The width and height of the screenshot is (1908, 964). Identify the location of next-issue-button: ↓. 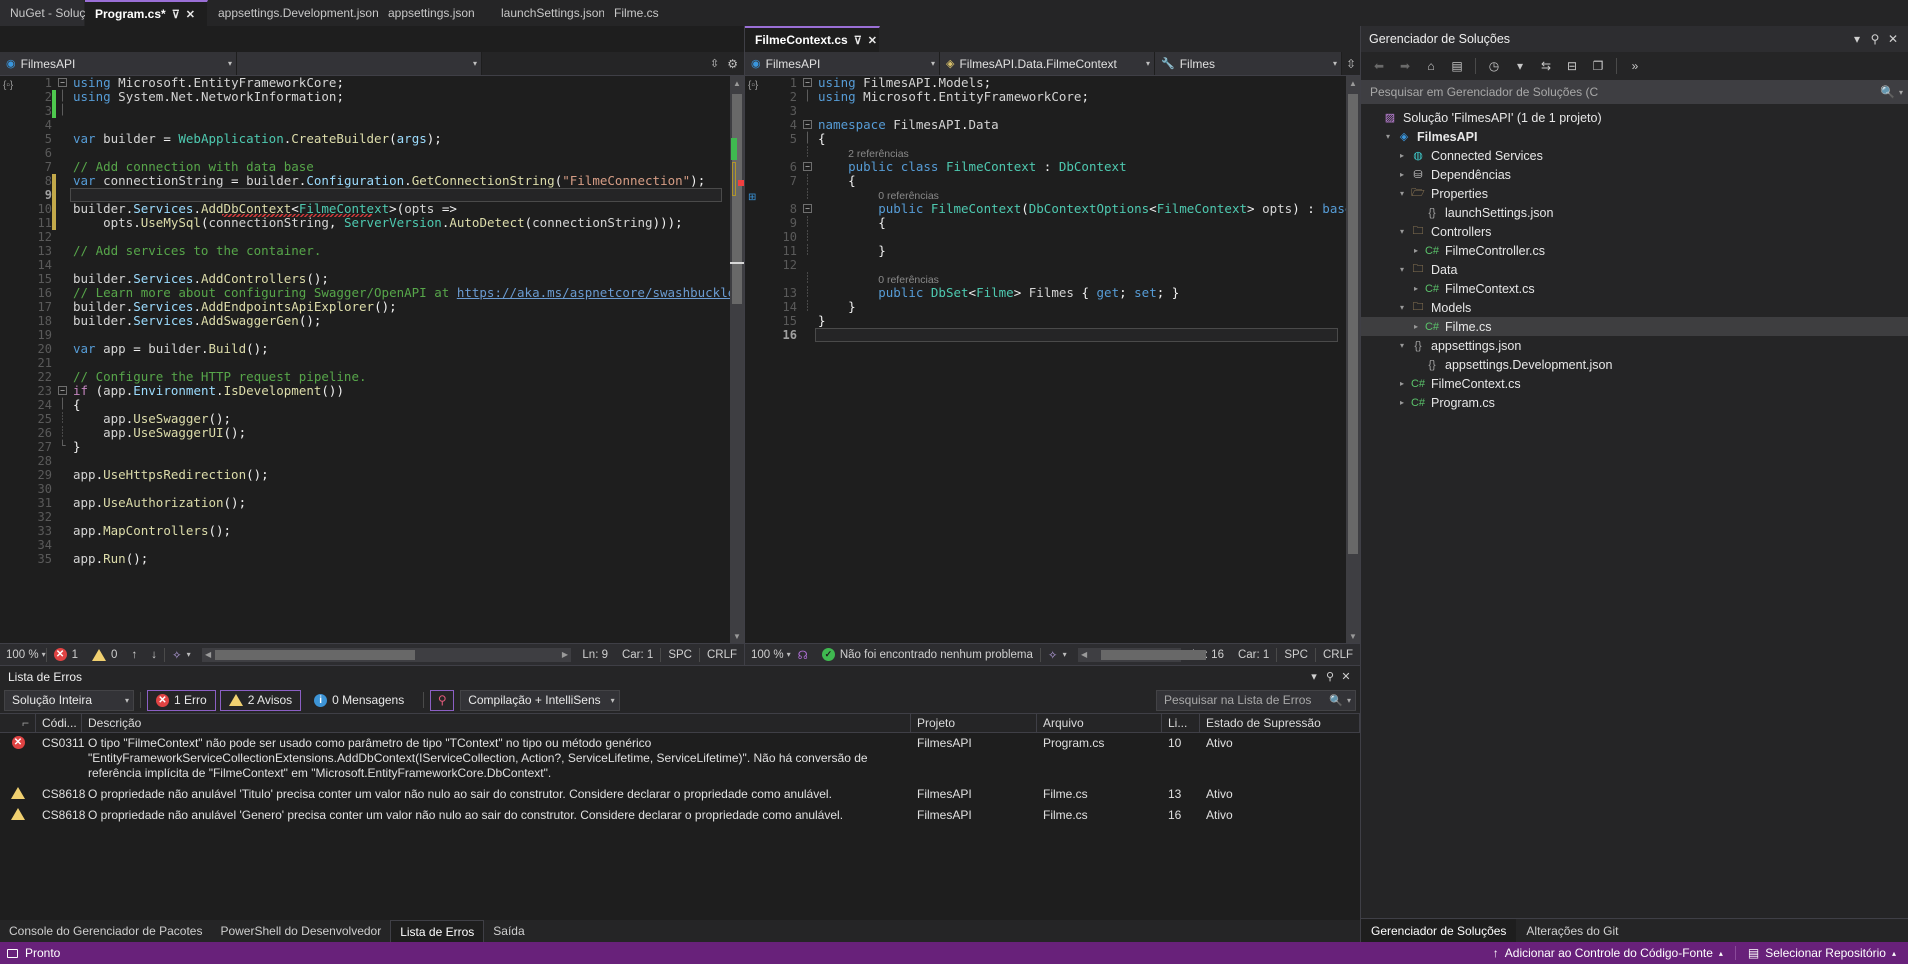
(154, 654).